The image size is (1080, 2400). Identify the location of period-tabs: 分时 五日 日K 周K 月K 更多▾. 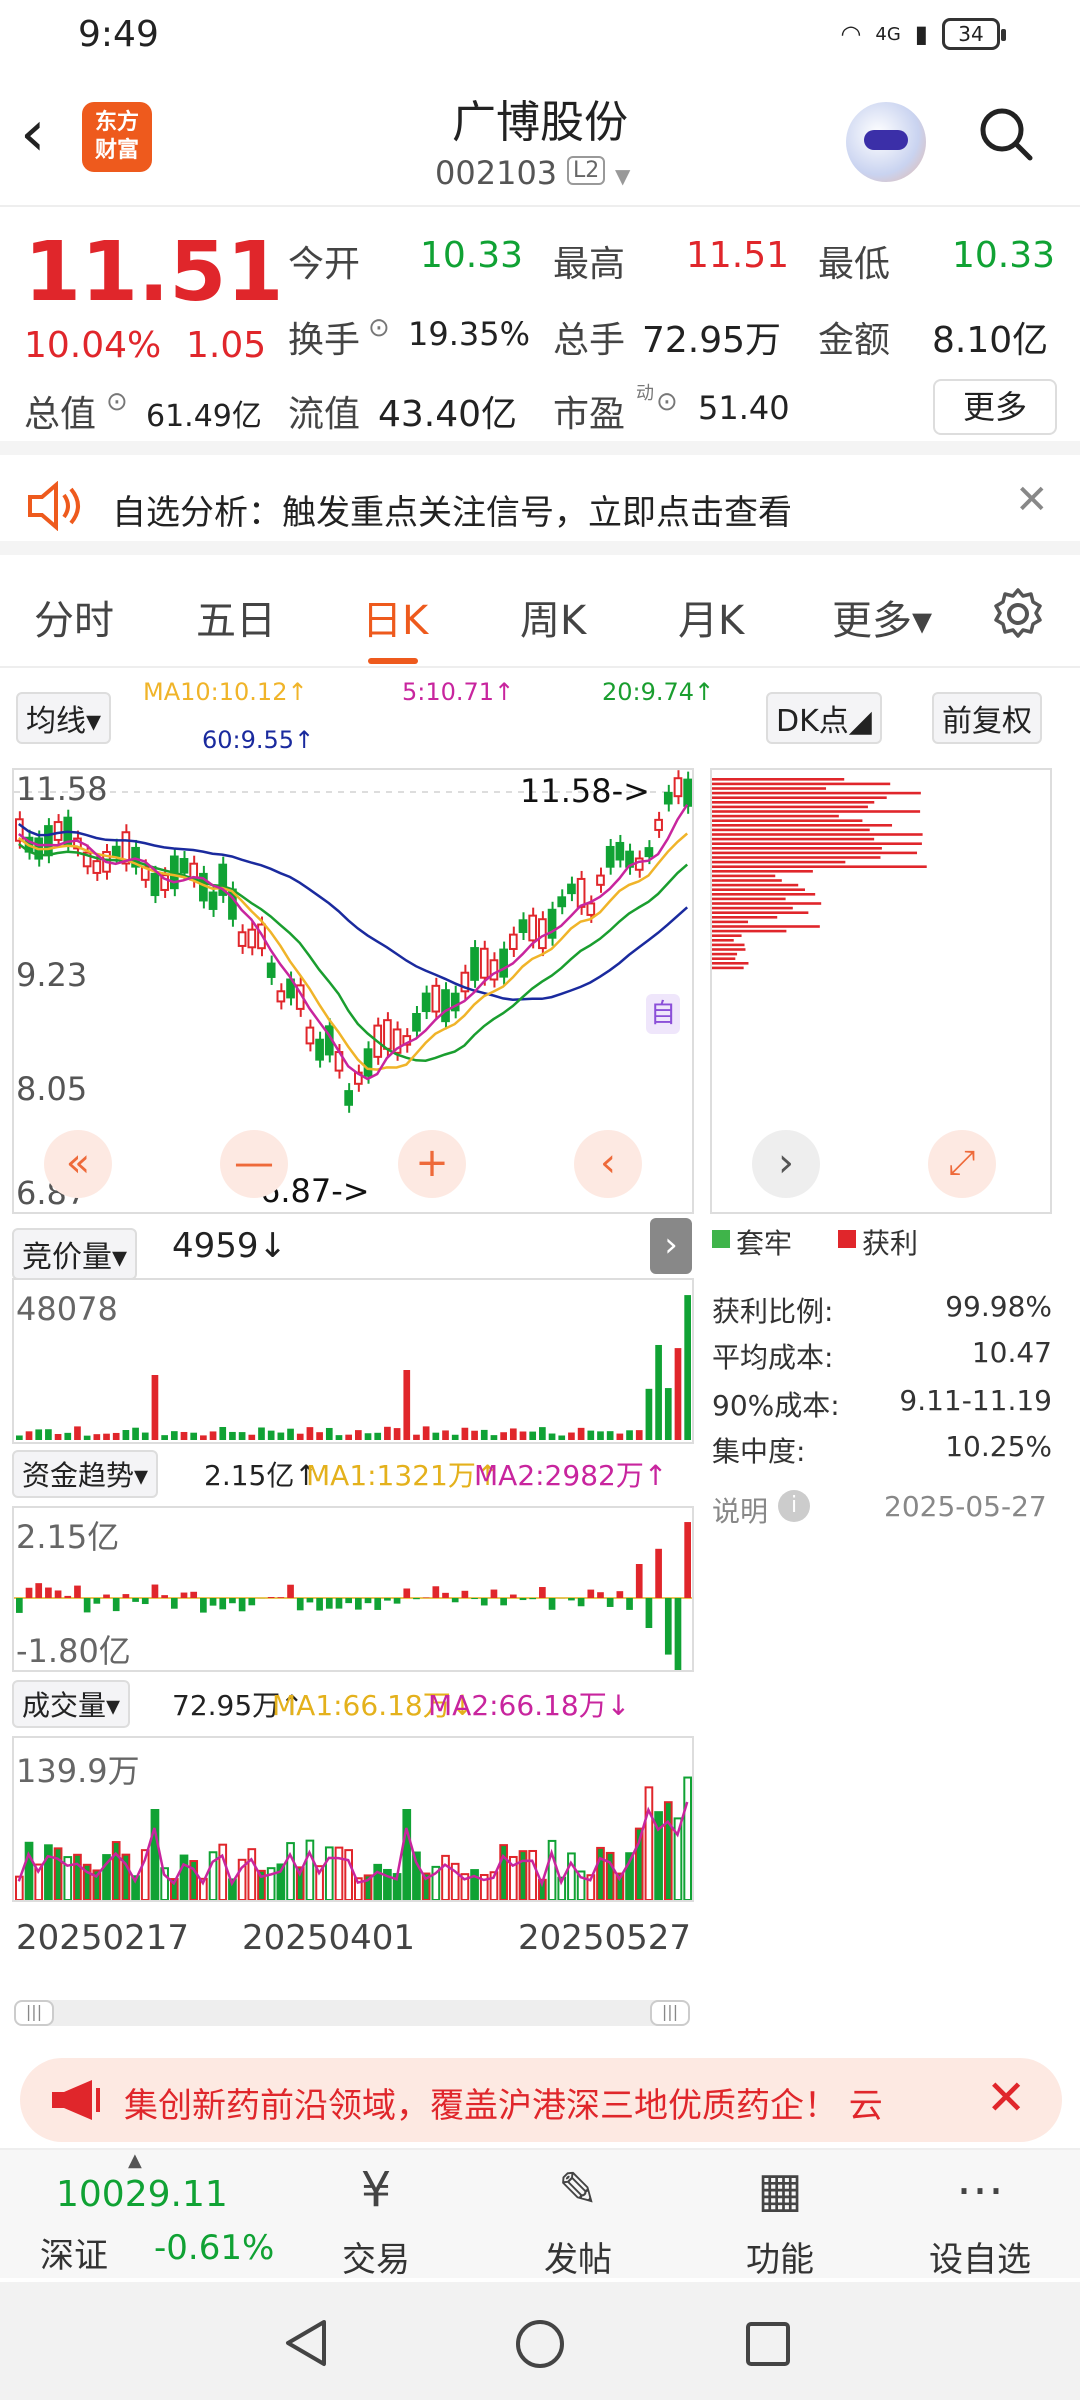
(540, 614).